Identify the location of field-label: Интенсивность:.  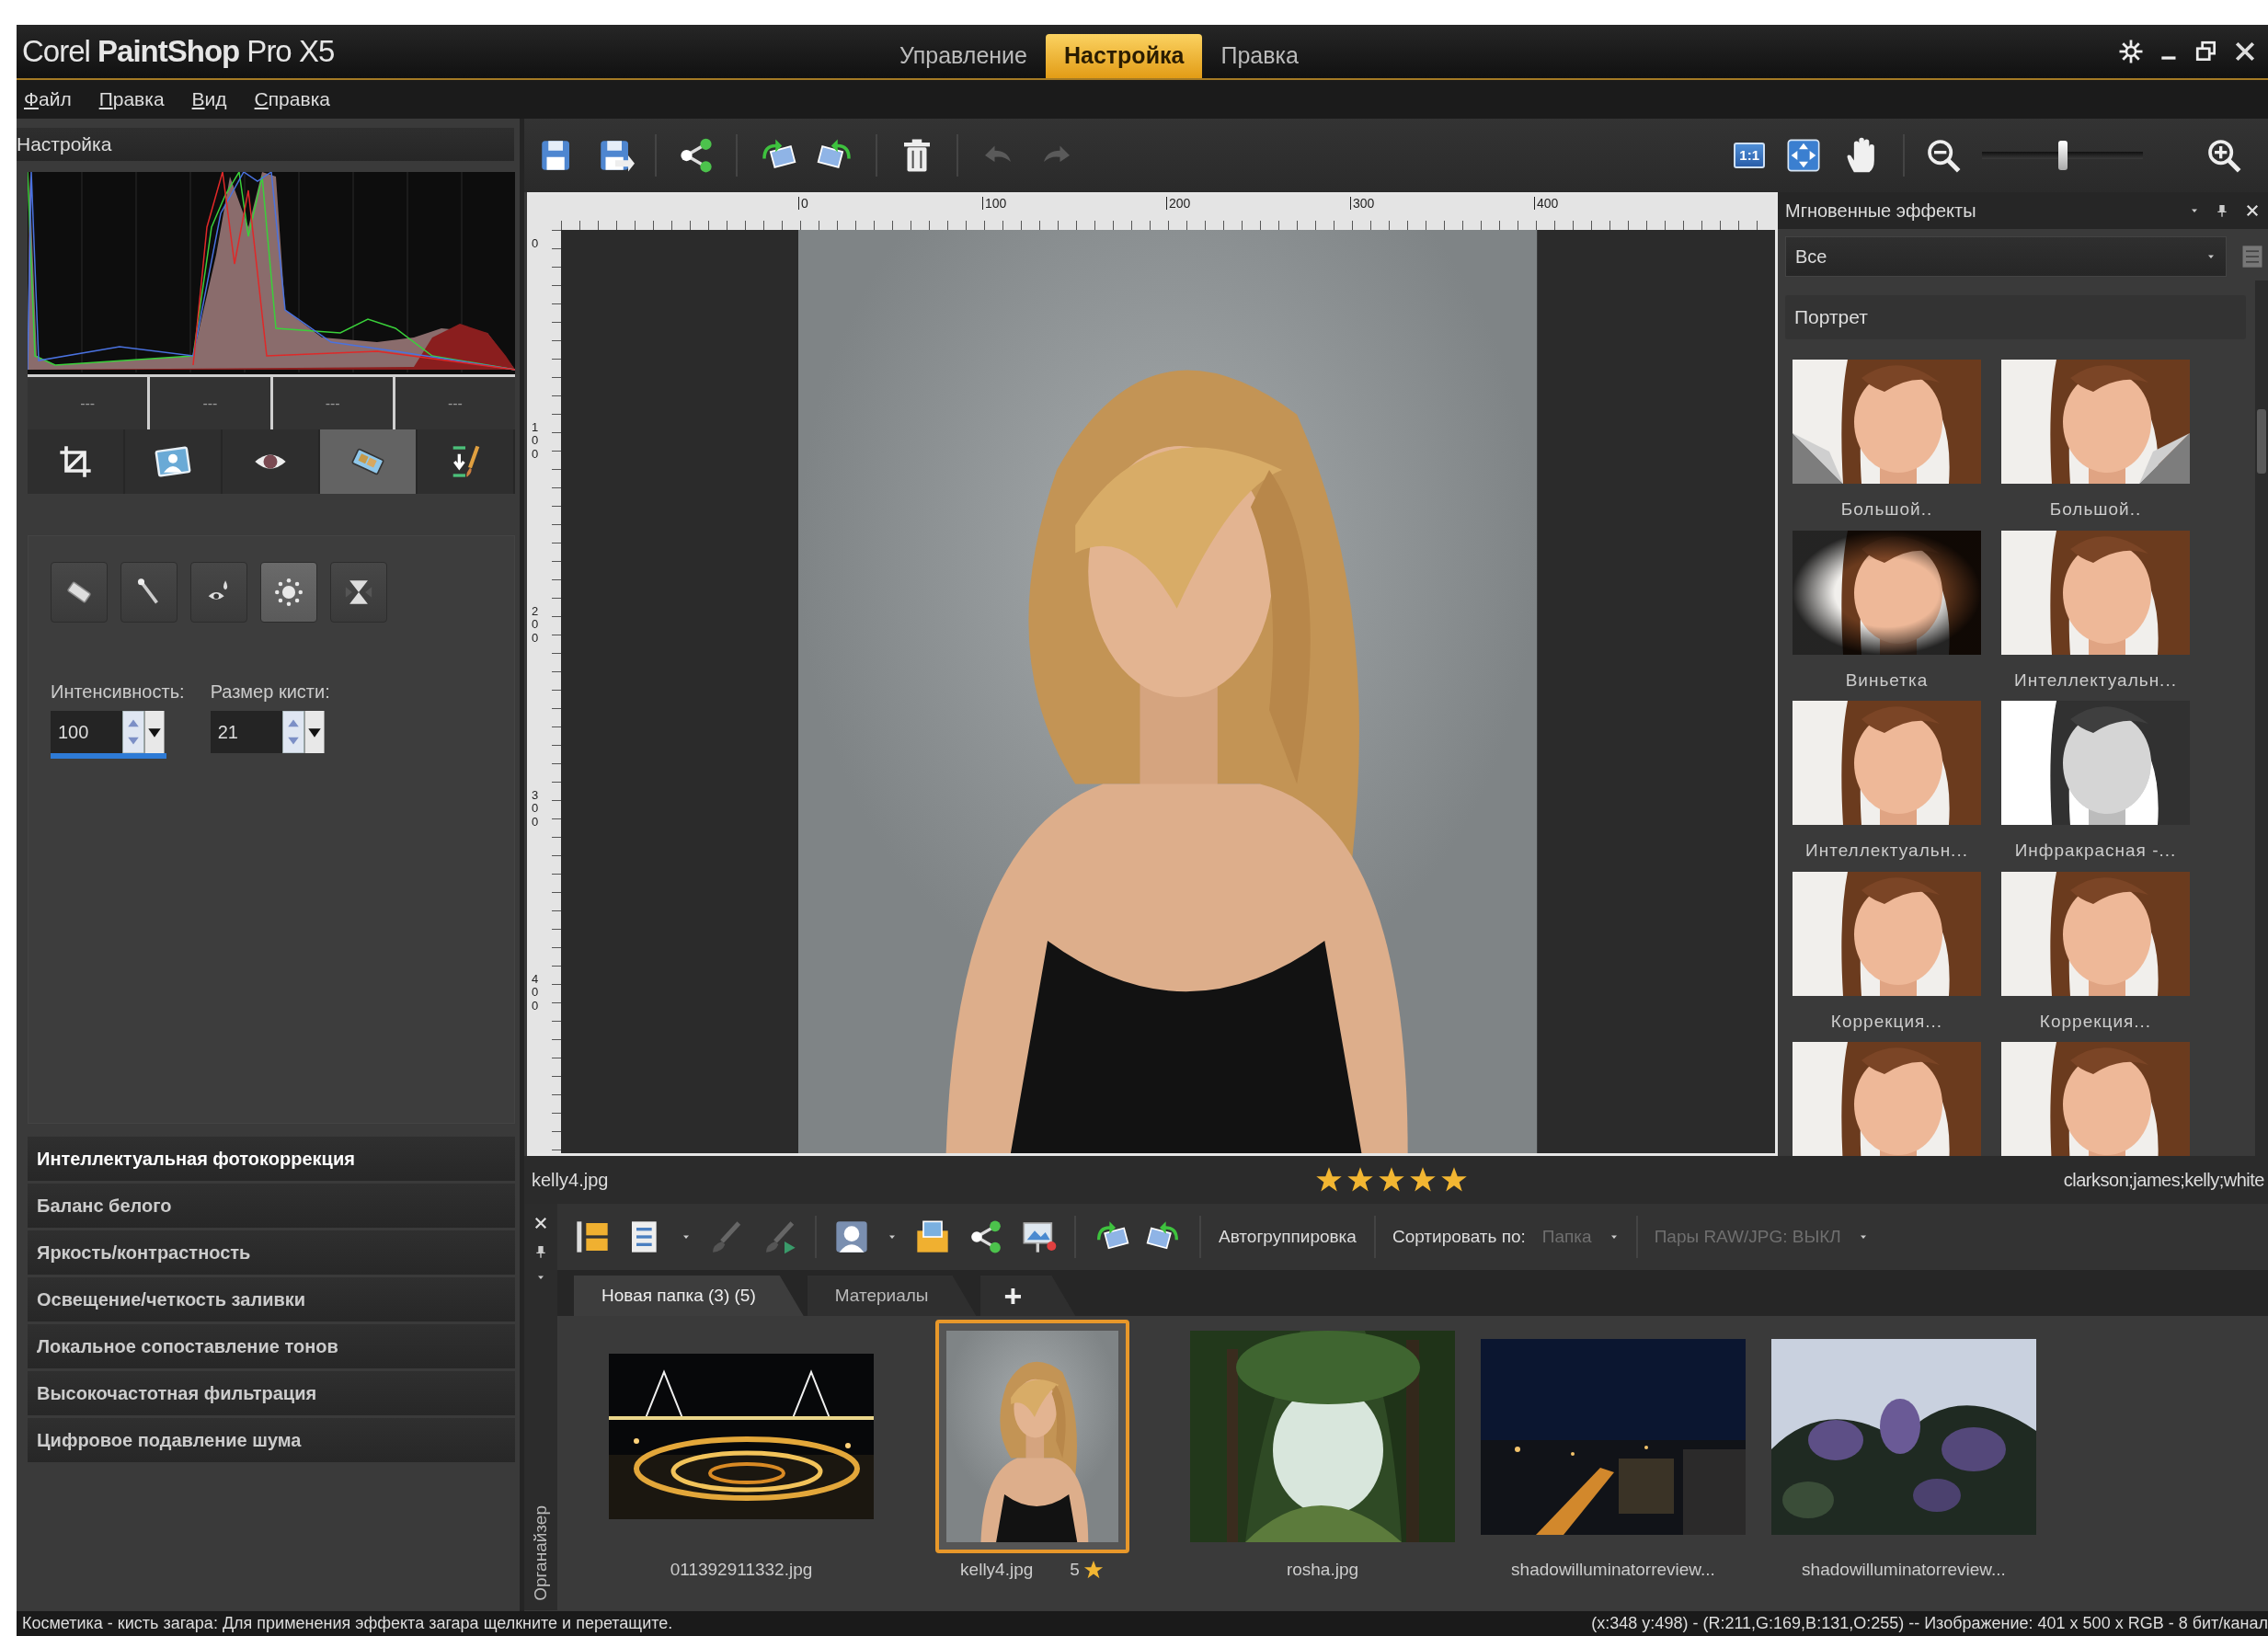
(118, 691).